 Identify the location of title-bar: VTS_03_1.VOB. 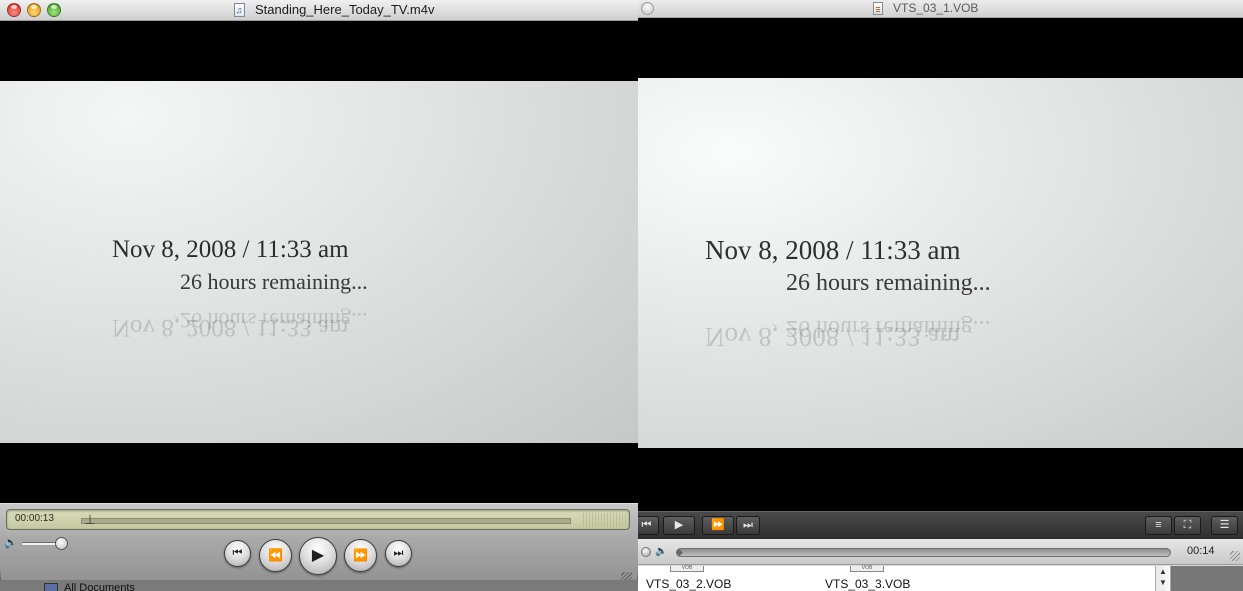
(940, 9).